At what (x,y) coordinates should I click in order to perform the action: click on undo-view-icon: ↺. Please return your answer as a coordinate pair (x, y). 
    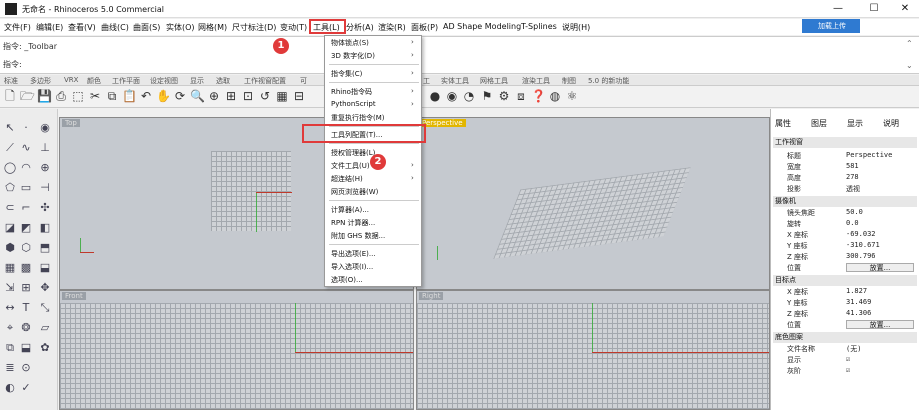
    Looking at the image, I should click on (265, 96).